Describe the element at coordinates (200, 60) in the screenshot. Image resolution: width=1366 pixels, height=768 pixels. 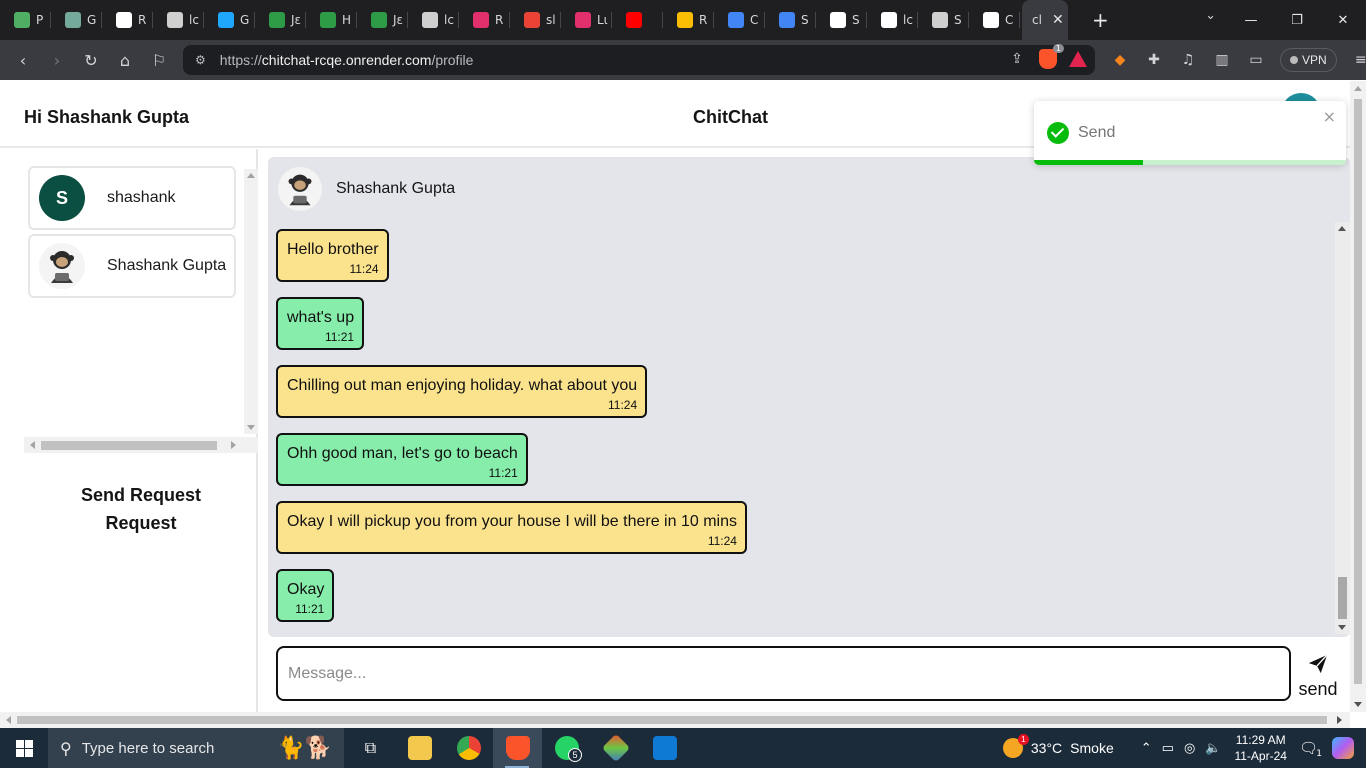
I see `site-settings-icon: ⚙` at that location.